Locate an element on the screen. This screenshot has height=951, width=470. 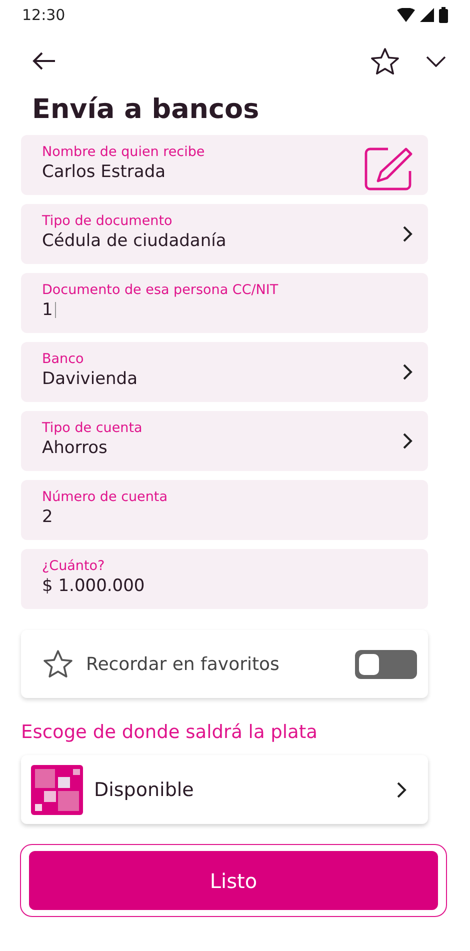
input-field: Número de cuenta 2 is located at coordinates (224, 510).